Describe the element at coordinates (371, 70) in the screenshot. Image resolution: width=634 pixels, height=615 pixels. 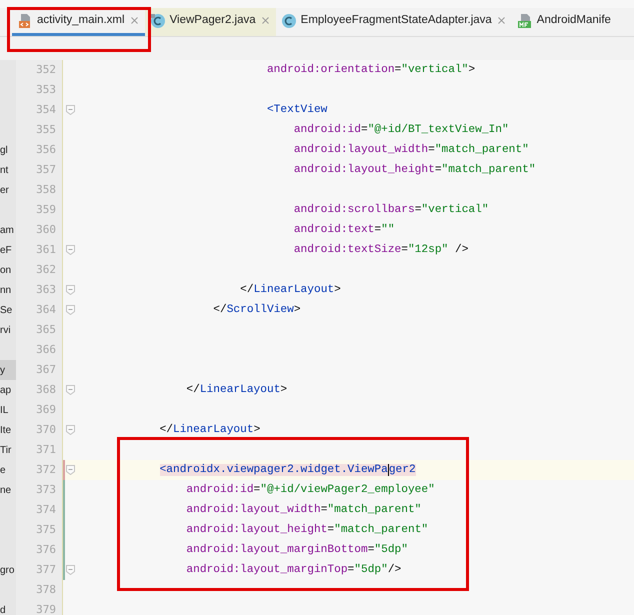
I see `code-line: android:orientation="vertical">` at that location.